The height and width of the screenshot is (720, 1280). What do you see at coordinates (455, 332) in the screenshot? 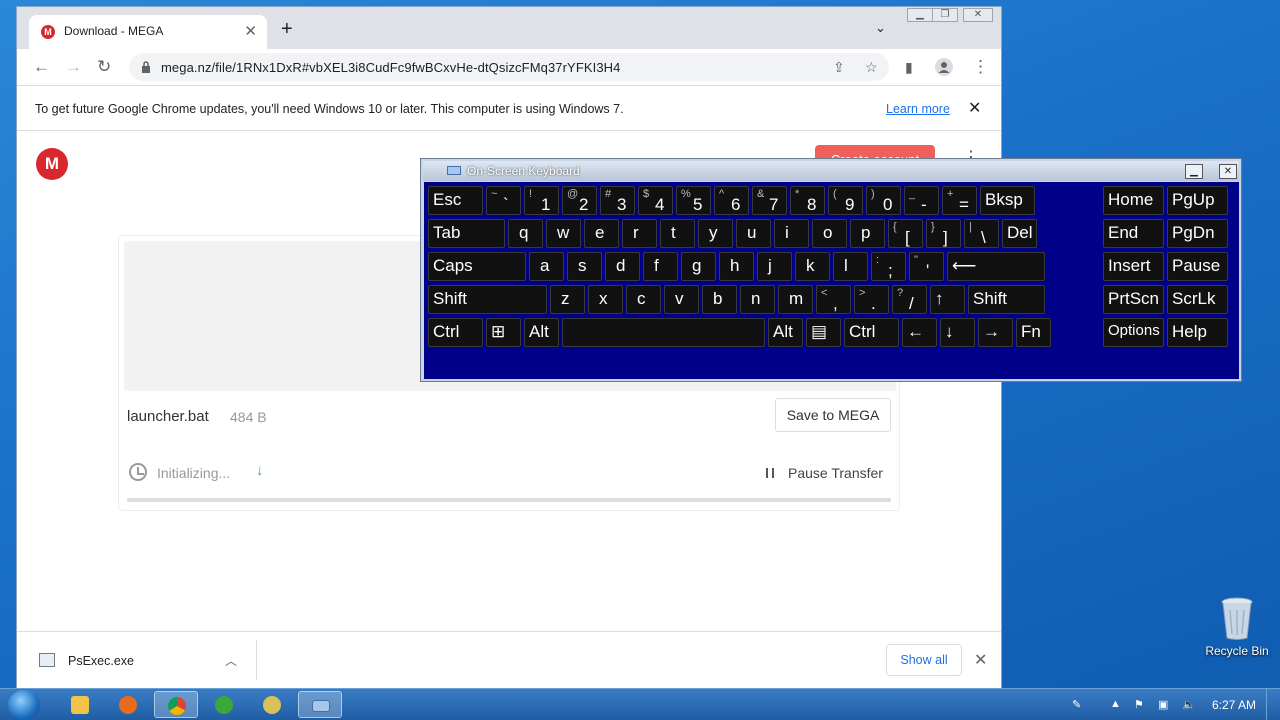
I see `key-lctrl: Ctrl` at bounding box center [455, 332].